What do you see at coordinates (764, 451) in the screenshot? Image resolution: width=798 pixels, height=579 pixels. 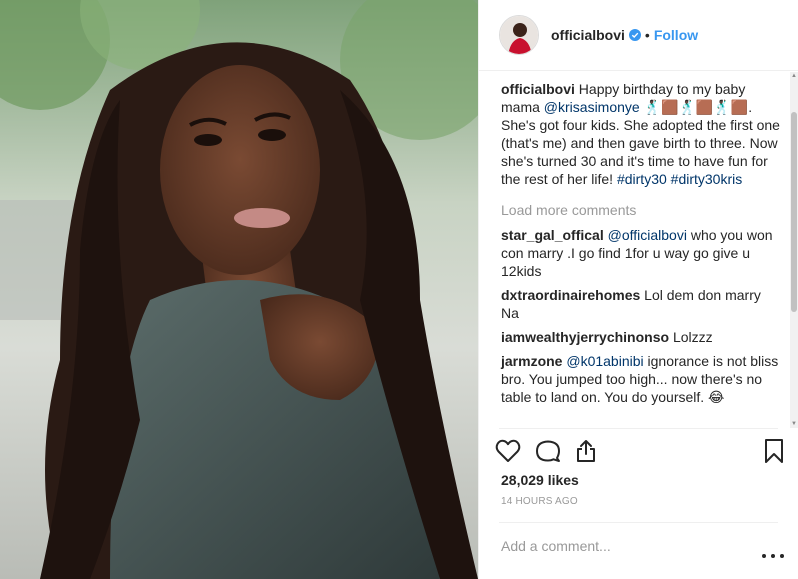 I see `save-button` at bounding box center [764, 451].